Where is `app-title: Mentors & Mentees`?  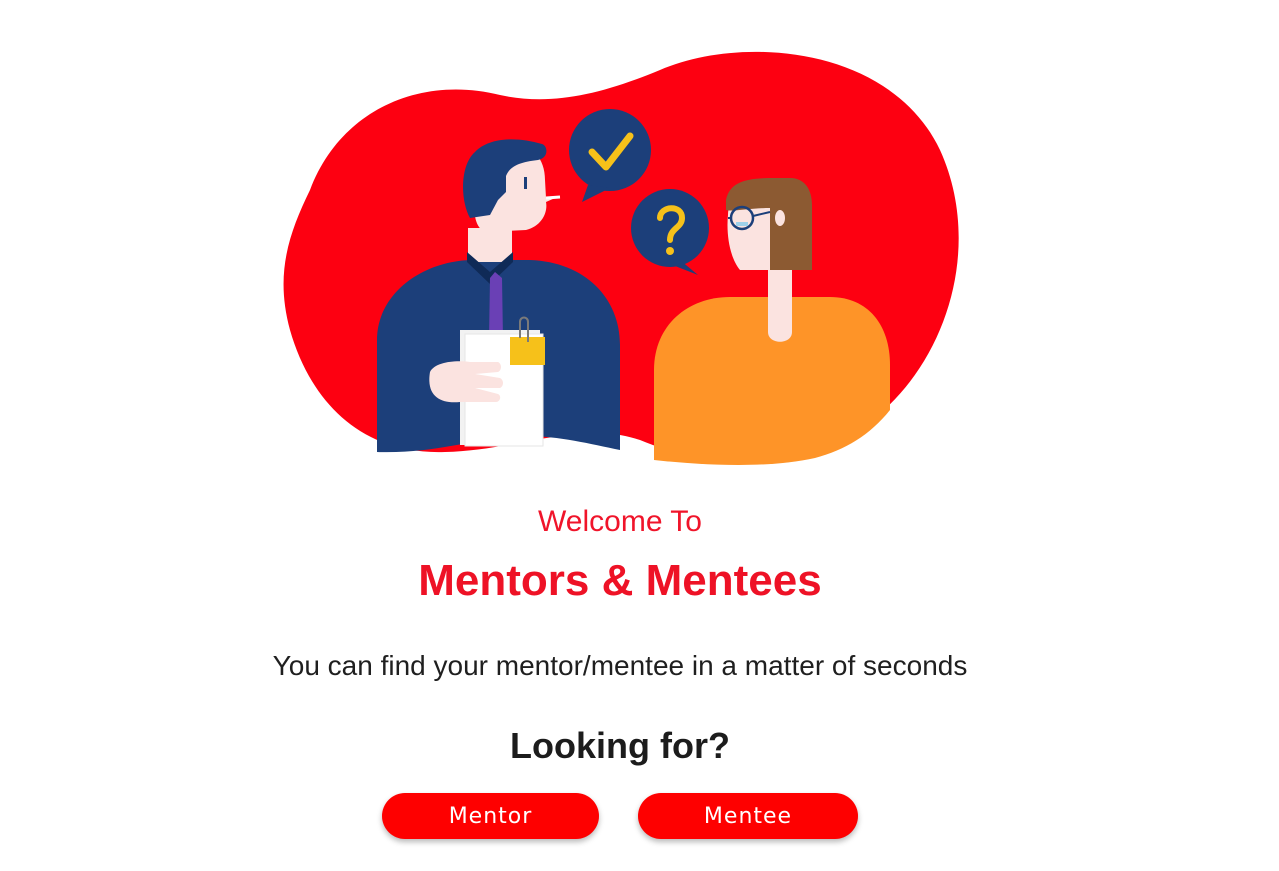
app-title: Mentors & Mentees is located at coordinates (620, 580).